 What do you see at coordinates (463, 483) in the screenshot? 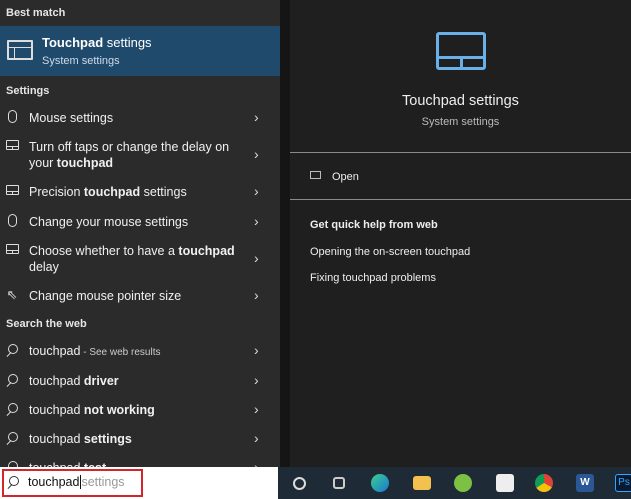
I see `app-icon` at bounding box center [463, 483].